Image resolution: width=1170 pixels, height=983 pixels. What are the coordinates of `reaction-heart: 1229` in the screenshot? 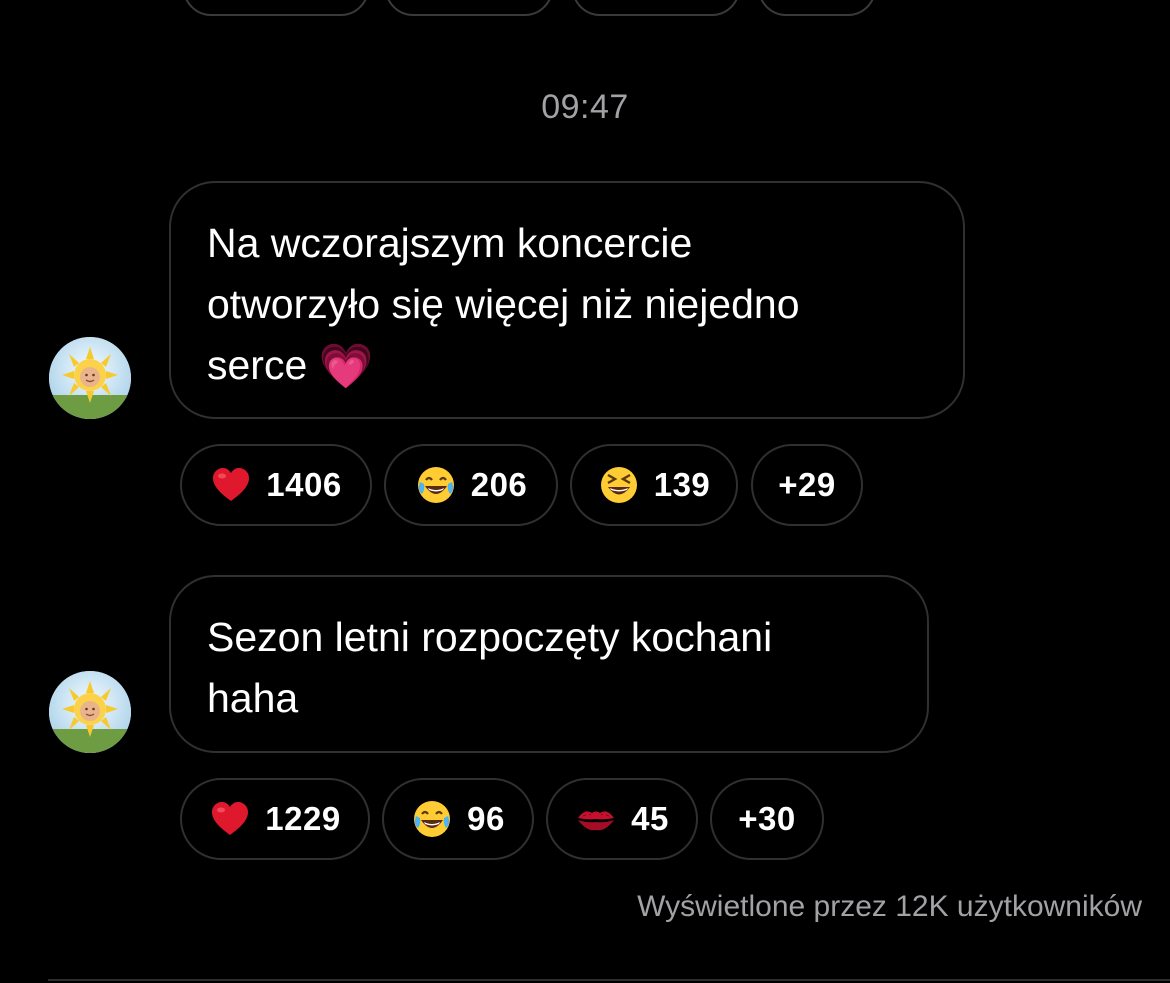 It's located at (275, 819).